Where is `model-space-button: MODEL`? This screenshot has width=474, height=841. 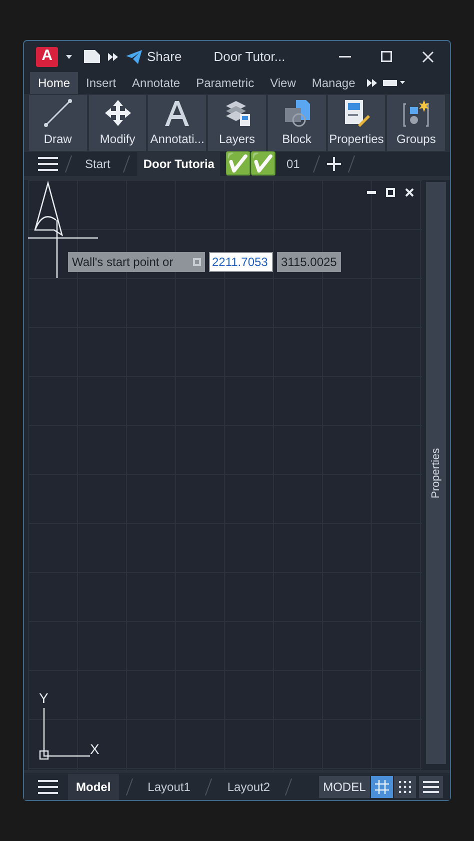 model-space-button: MODEL is located at coordinates (344, 787).